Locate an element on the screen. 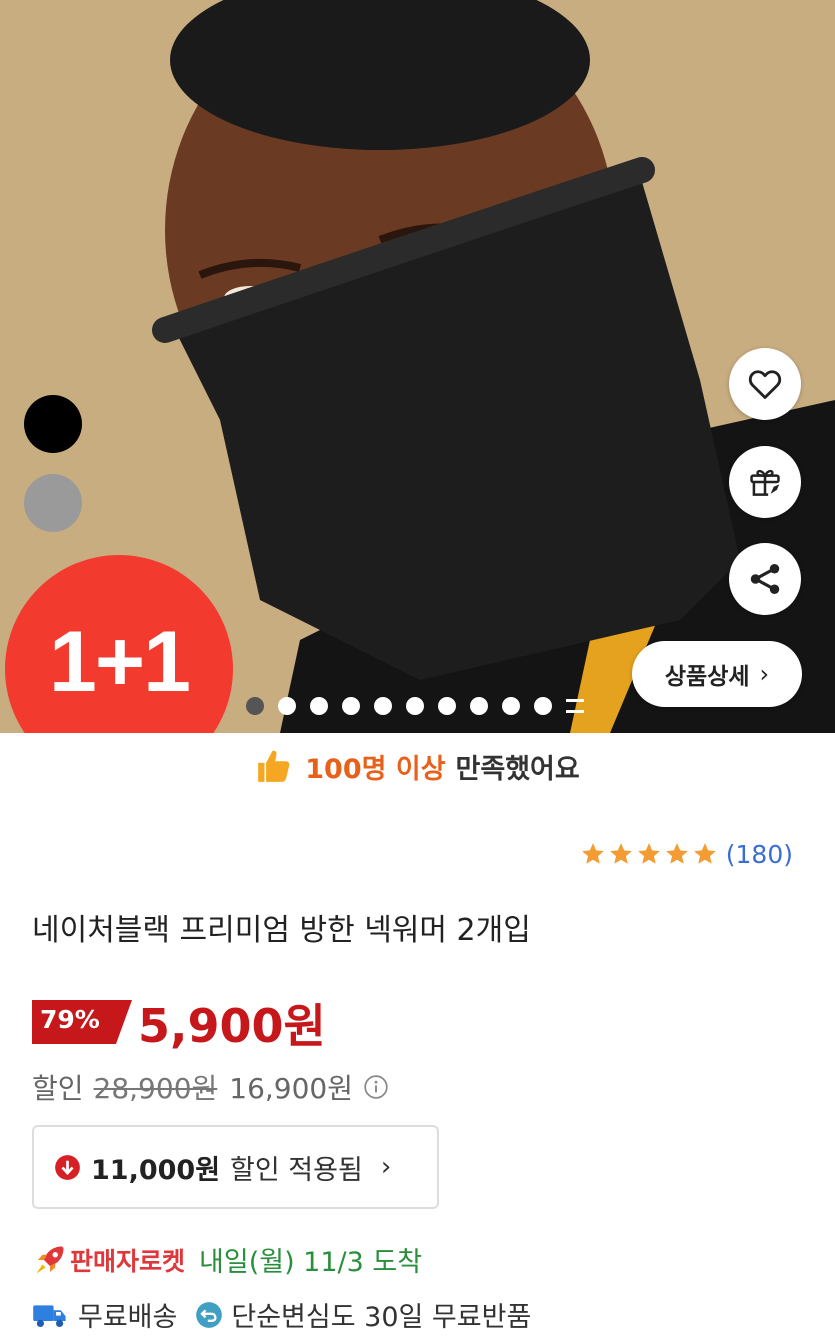 The width and height of the screenshot is (835, 1340). gift-button is located at coordinates (765, 482).